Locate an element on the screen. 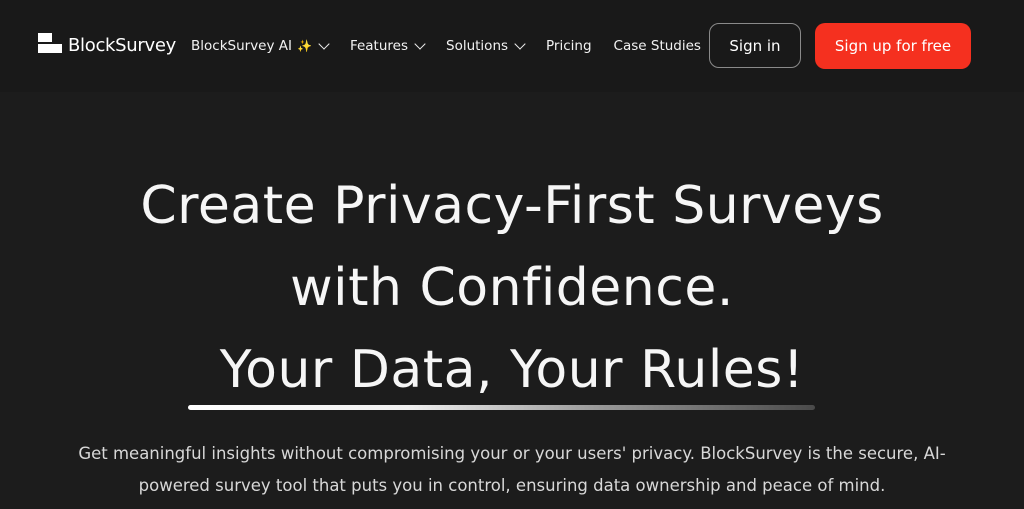 This screenshot has width=1024, height=509. logo-icon is located at coordinates (50, 45).